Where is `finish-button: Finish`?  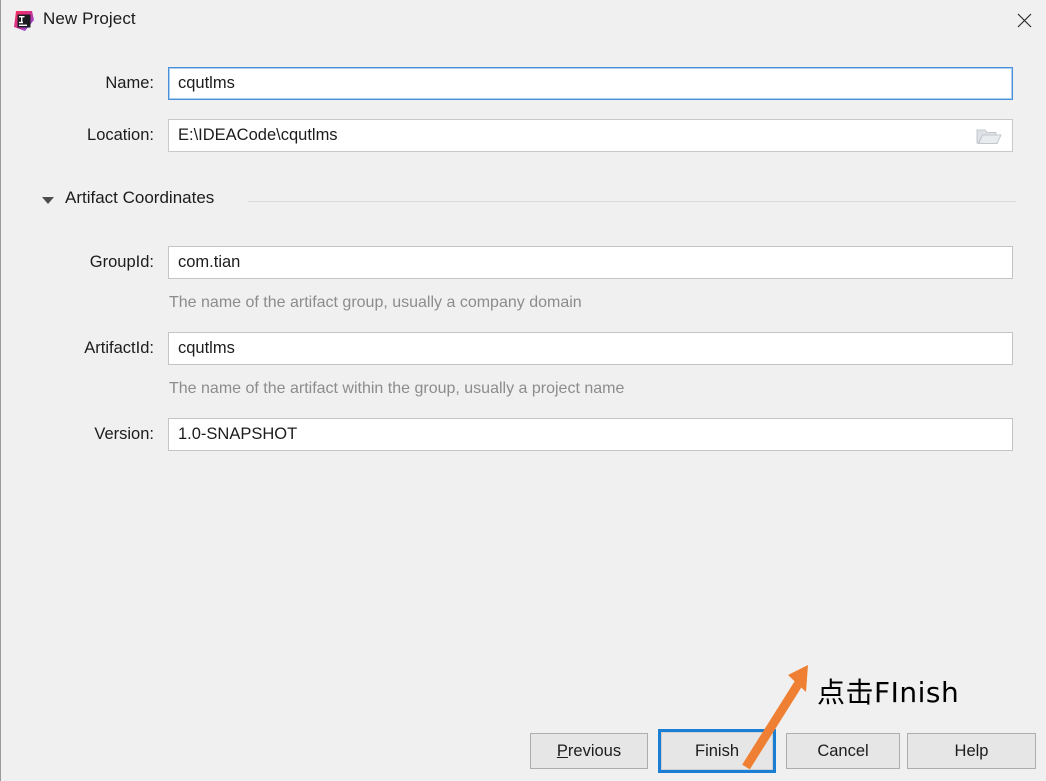 finish-button: Finish is located at coordinates (717, 751).